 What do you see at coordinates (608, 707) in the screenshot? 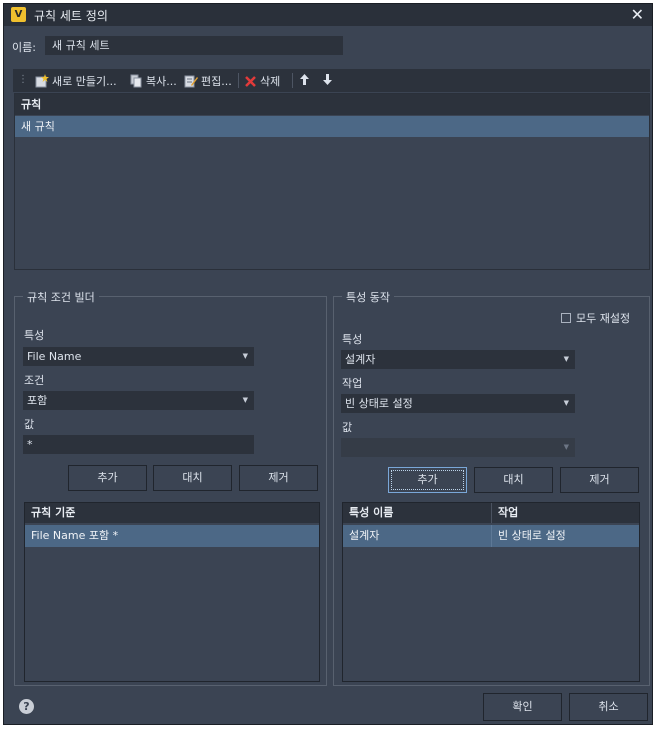
I see `cancel-button: 취소` at bounding box center [608, 707].